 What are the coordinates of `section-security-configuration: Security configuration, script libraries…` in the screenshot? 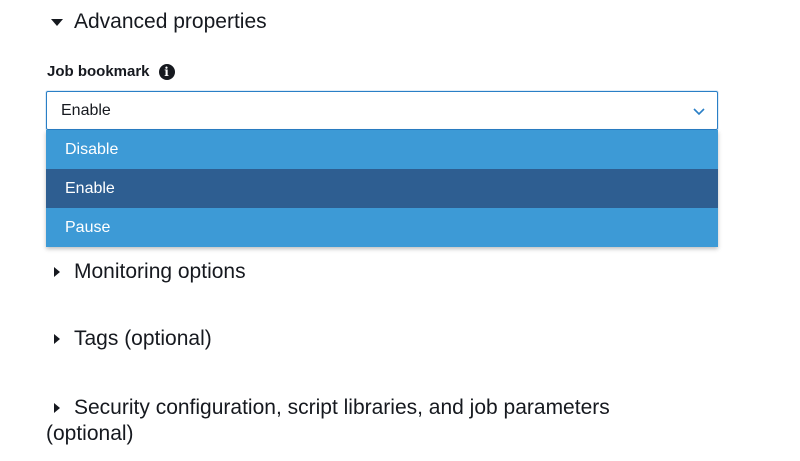 It's located at (328, 421).